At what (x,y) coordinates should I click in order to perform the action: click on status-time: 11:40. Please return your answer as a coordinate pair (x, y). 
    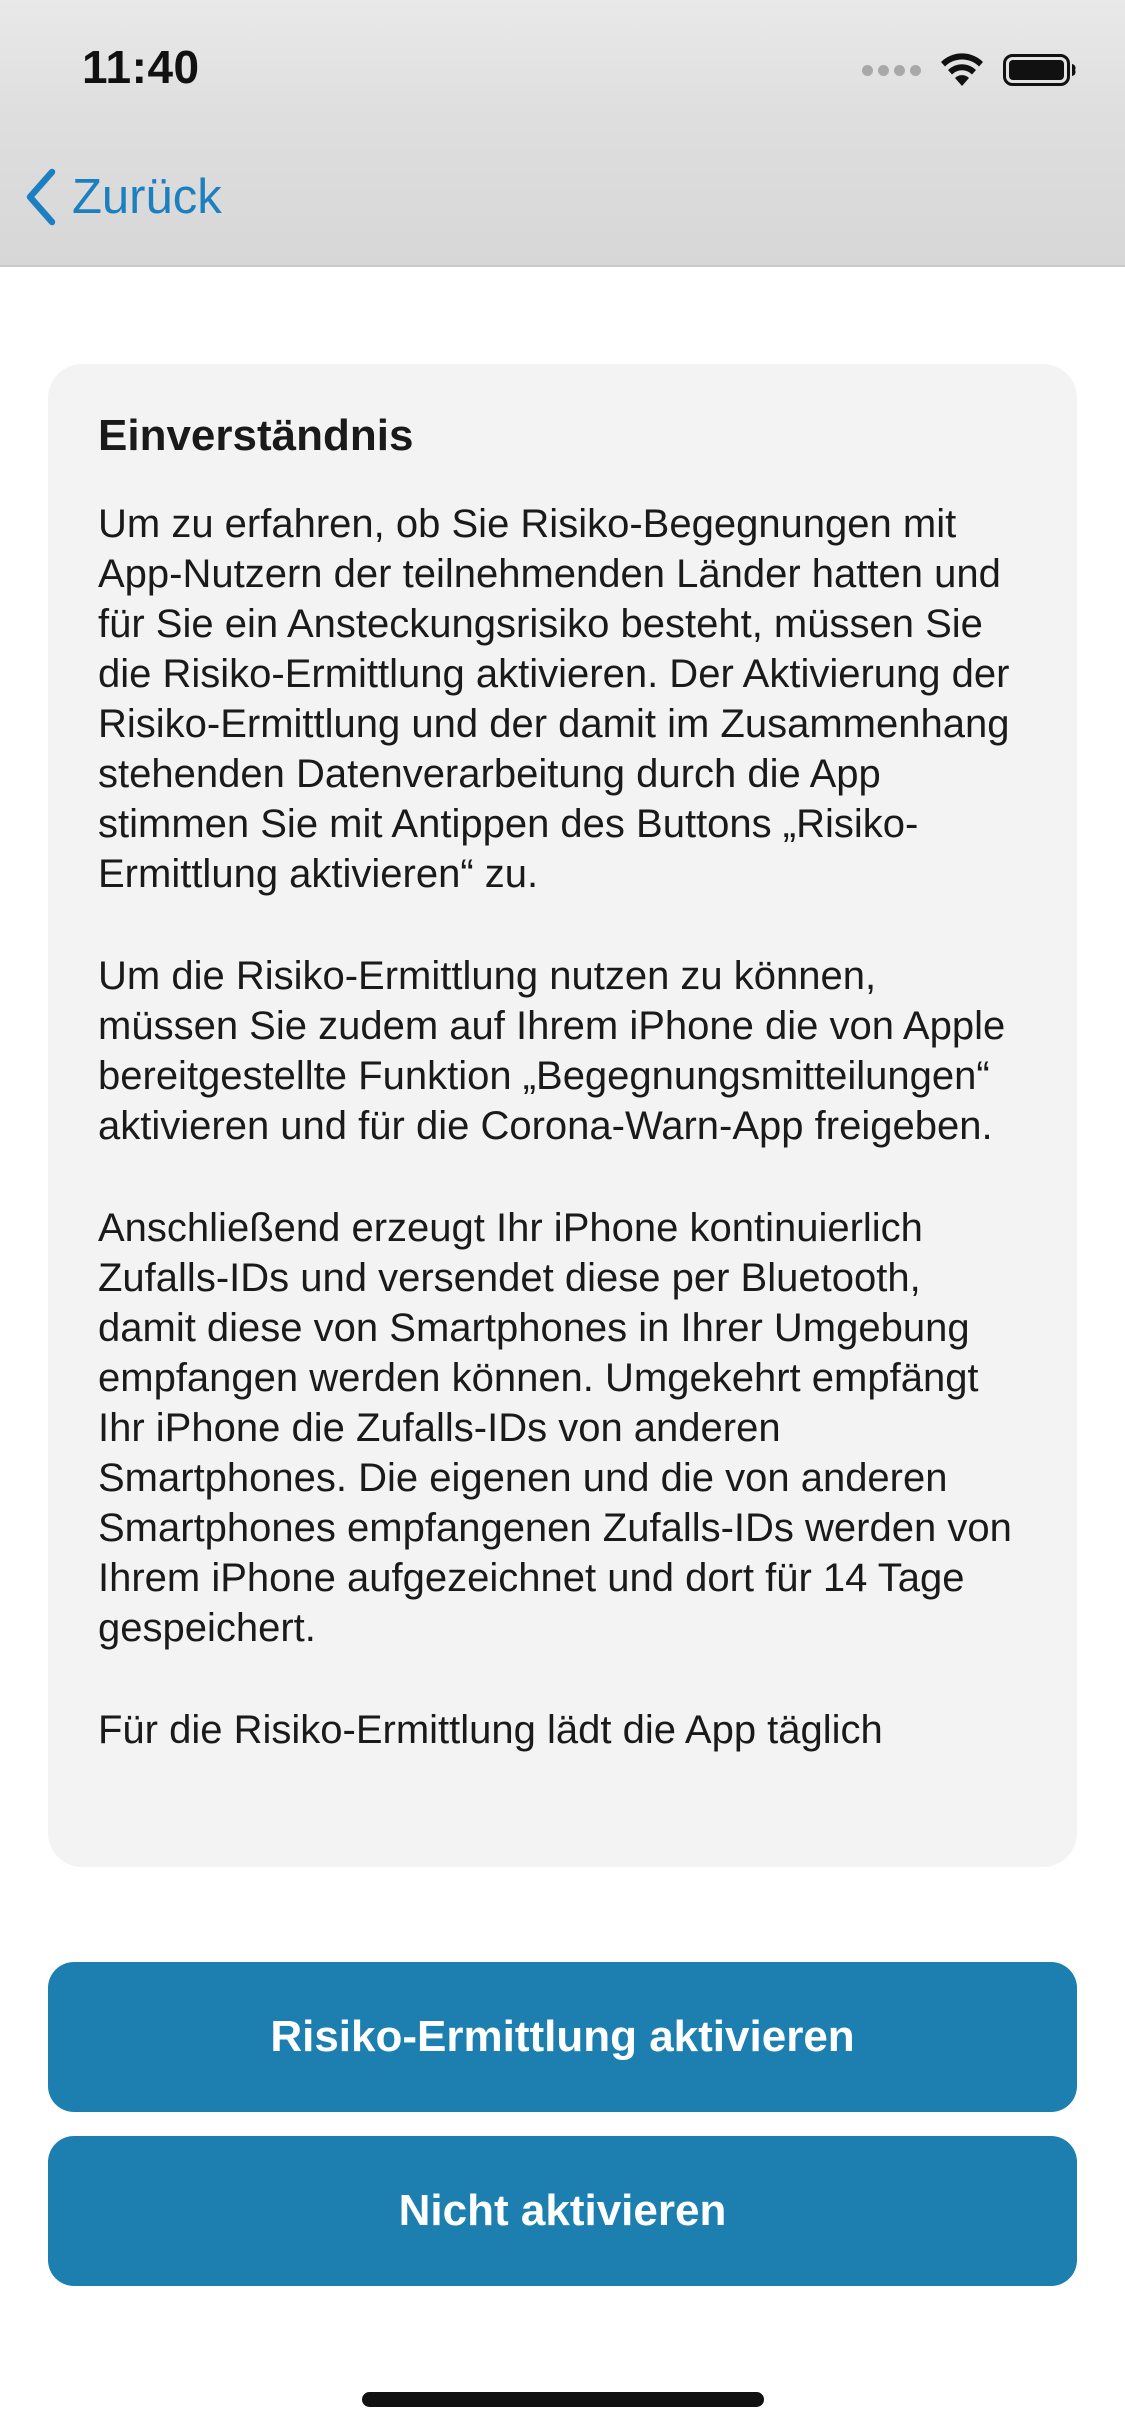
    Looking at the image, I should click on (141, 67).